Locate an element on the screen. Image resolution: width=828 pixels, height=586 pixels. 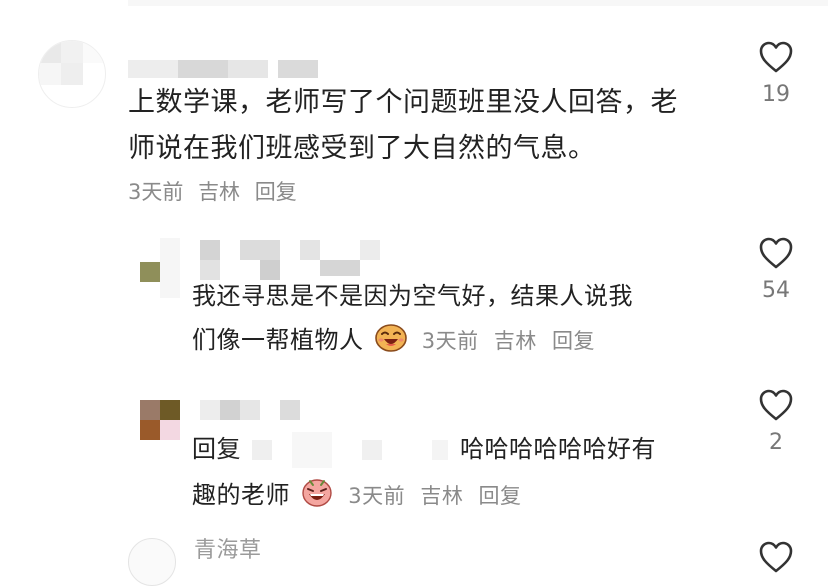
comment-2-text: 我还寻思是不是因为空气好，结果人说我 们像一帮植物人 3天前 吉林 回复 is located at coordinates (462, 320).